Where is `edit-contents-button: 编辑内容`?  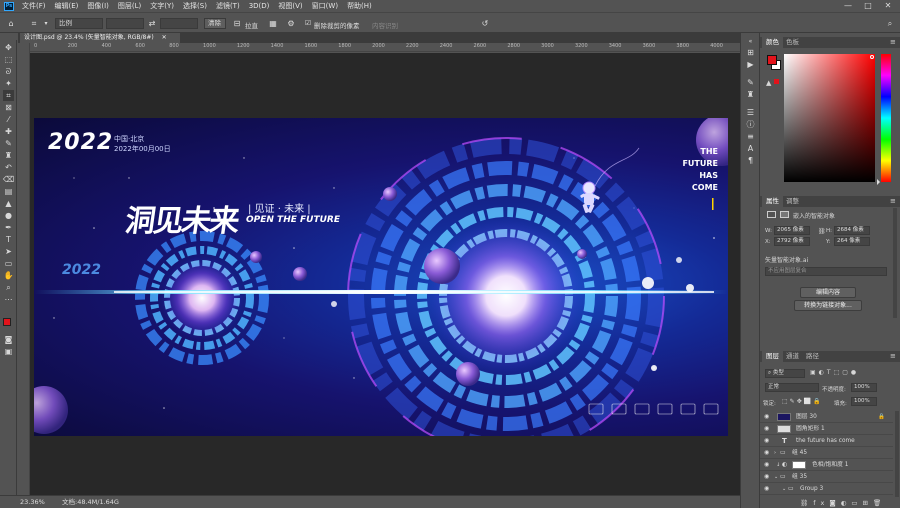
edit-contents-button: 编辑内容 is located at coordinates (828, 292).